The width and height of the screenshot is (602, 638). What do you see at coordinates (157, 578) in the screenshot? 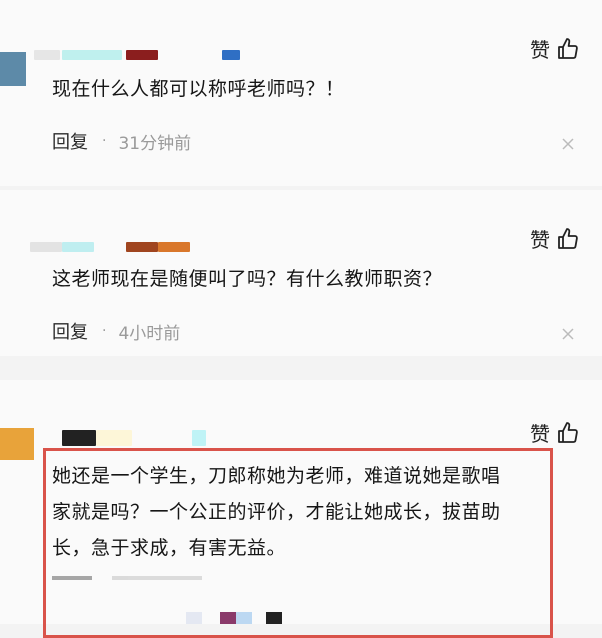
I see `timestamp` at bounding box center [157, 578].